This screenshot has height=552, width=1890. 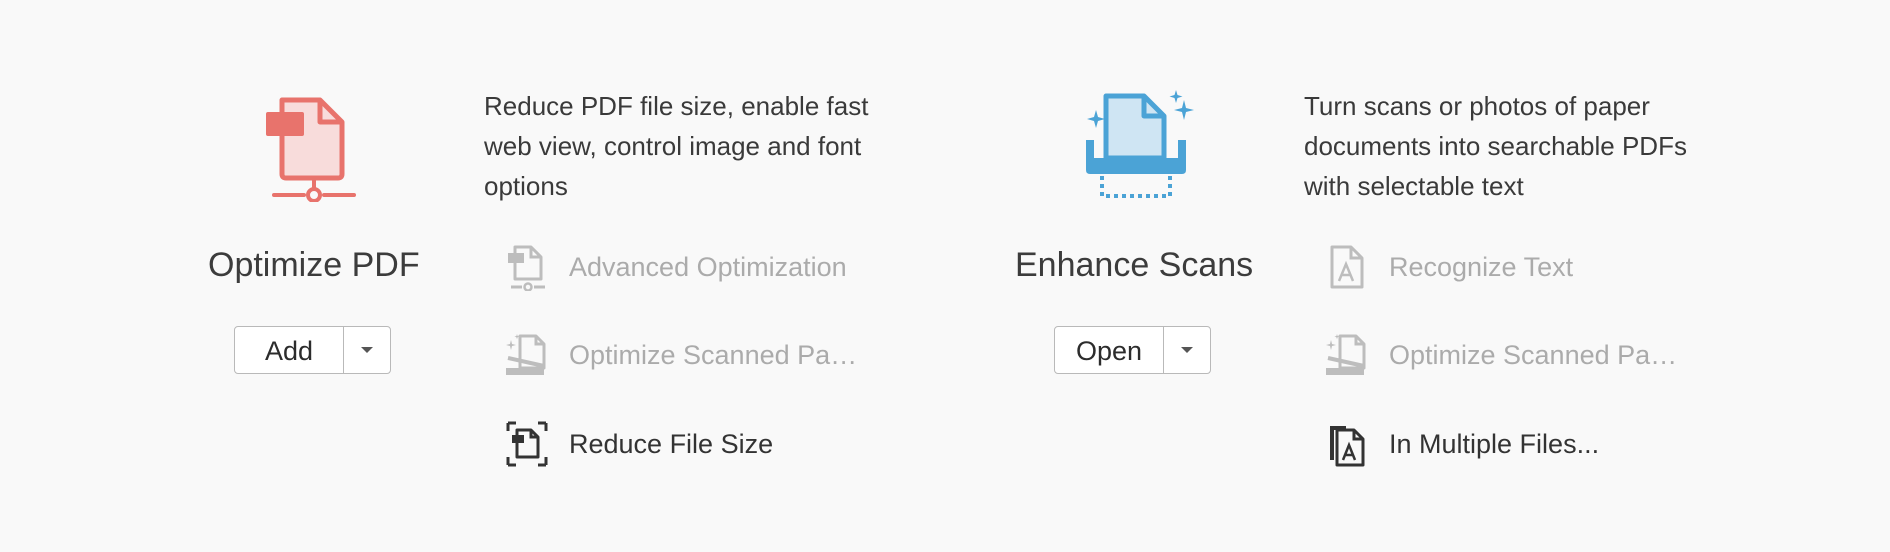 What do you see at coordinates (1481, 266) in the screenshot?
I see `feature-label: Recognize Text` at bounding box center [1481, 266].